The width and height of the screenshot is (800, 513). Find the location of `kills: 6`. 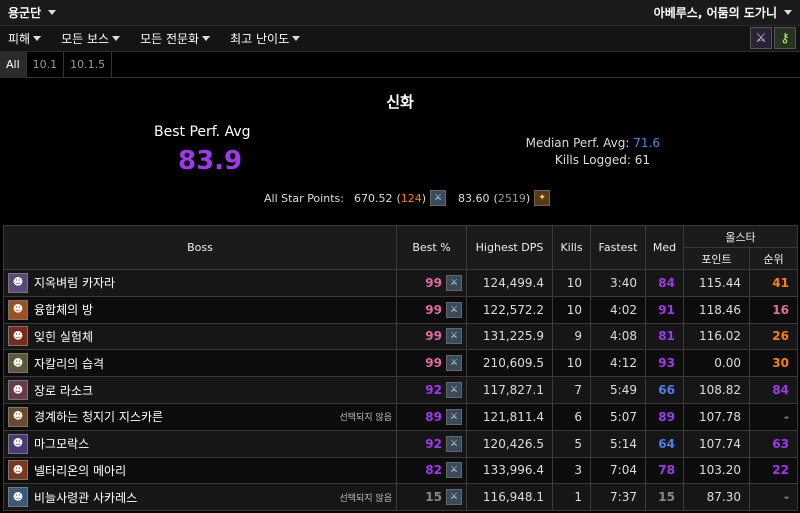

kills: 6 is located at coordinates (571, 416).